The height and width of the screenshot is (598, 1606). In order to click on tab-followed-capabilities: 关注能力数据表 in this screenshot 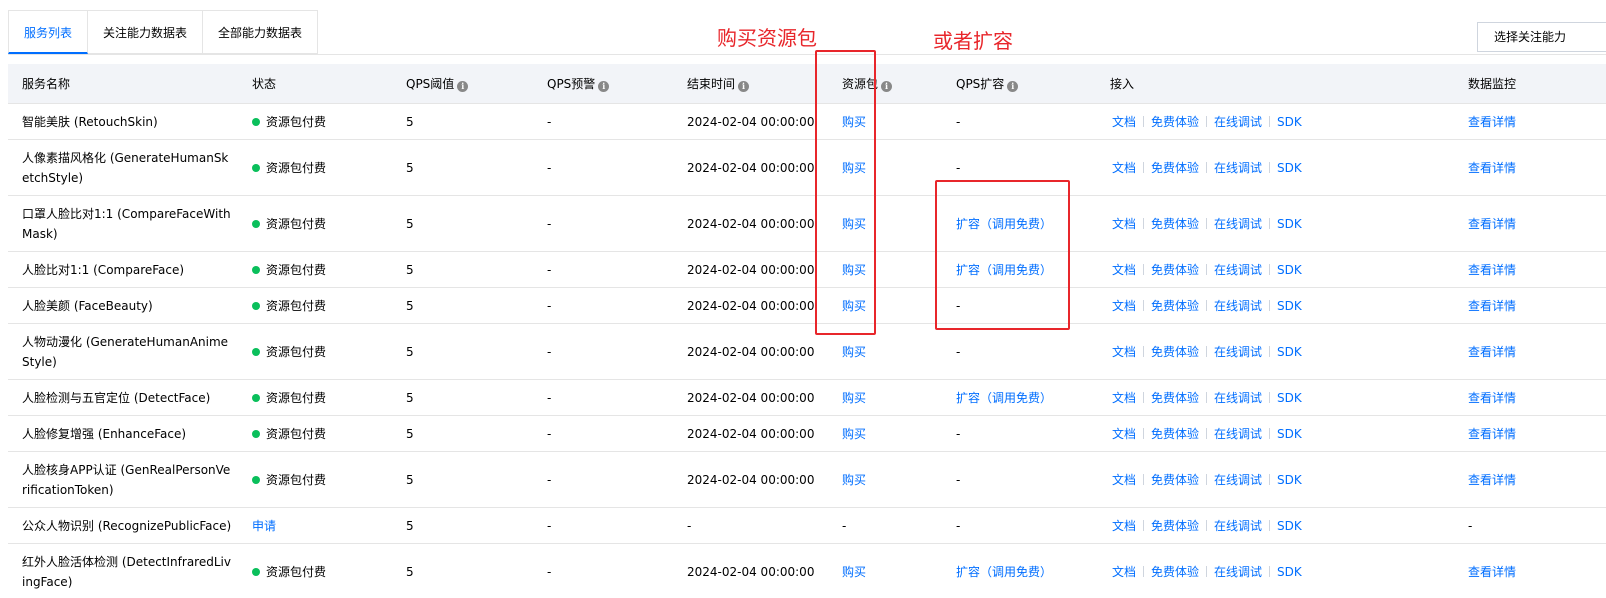, I will do `click(146, 32)`.